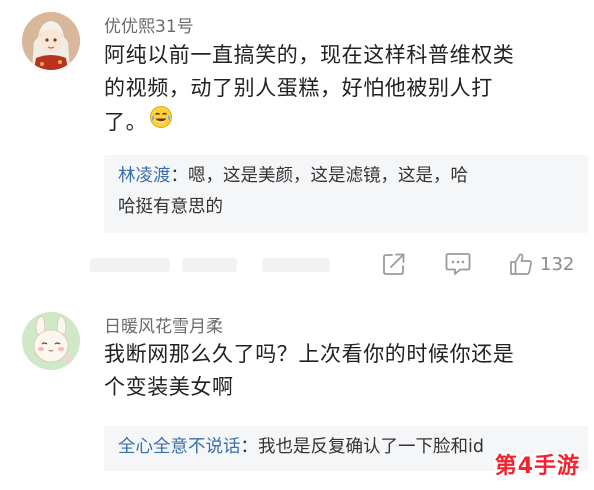 The height and width of the screenshot is (490, 594). I want to click on reply-box: 林凌渡：嗯，这是美颜，这是滤镜，这是，哈 哈挺有意思的, so click(346, 194).